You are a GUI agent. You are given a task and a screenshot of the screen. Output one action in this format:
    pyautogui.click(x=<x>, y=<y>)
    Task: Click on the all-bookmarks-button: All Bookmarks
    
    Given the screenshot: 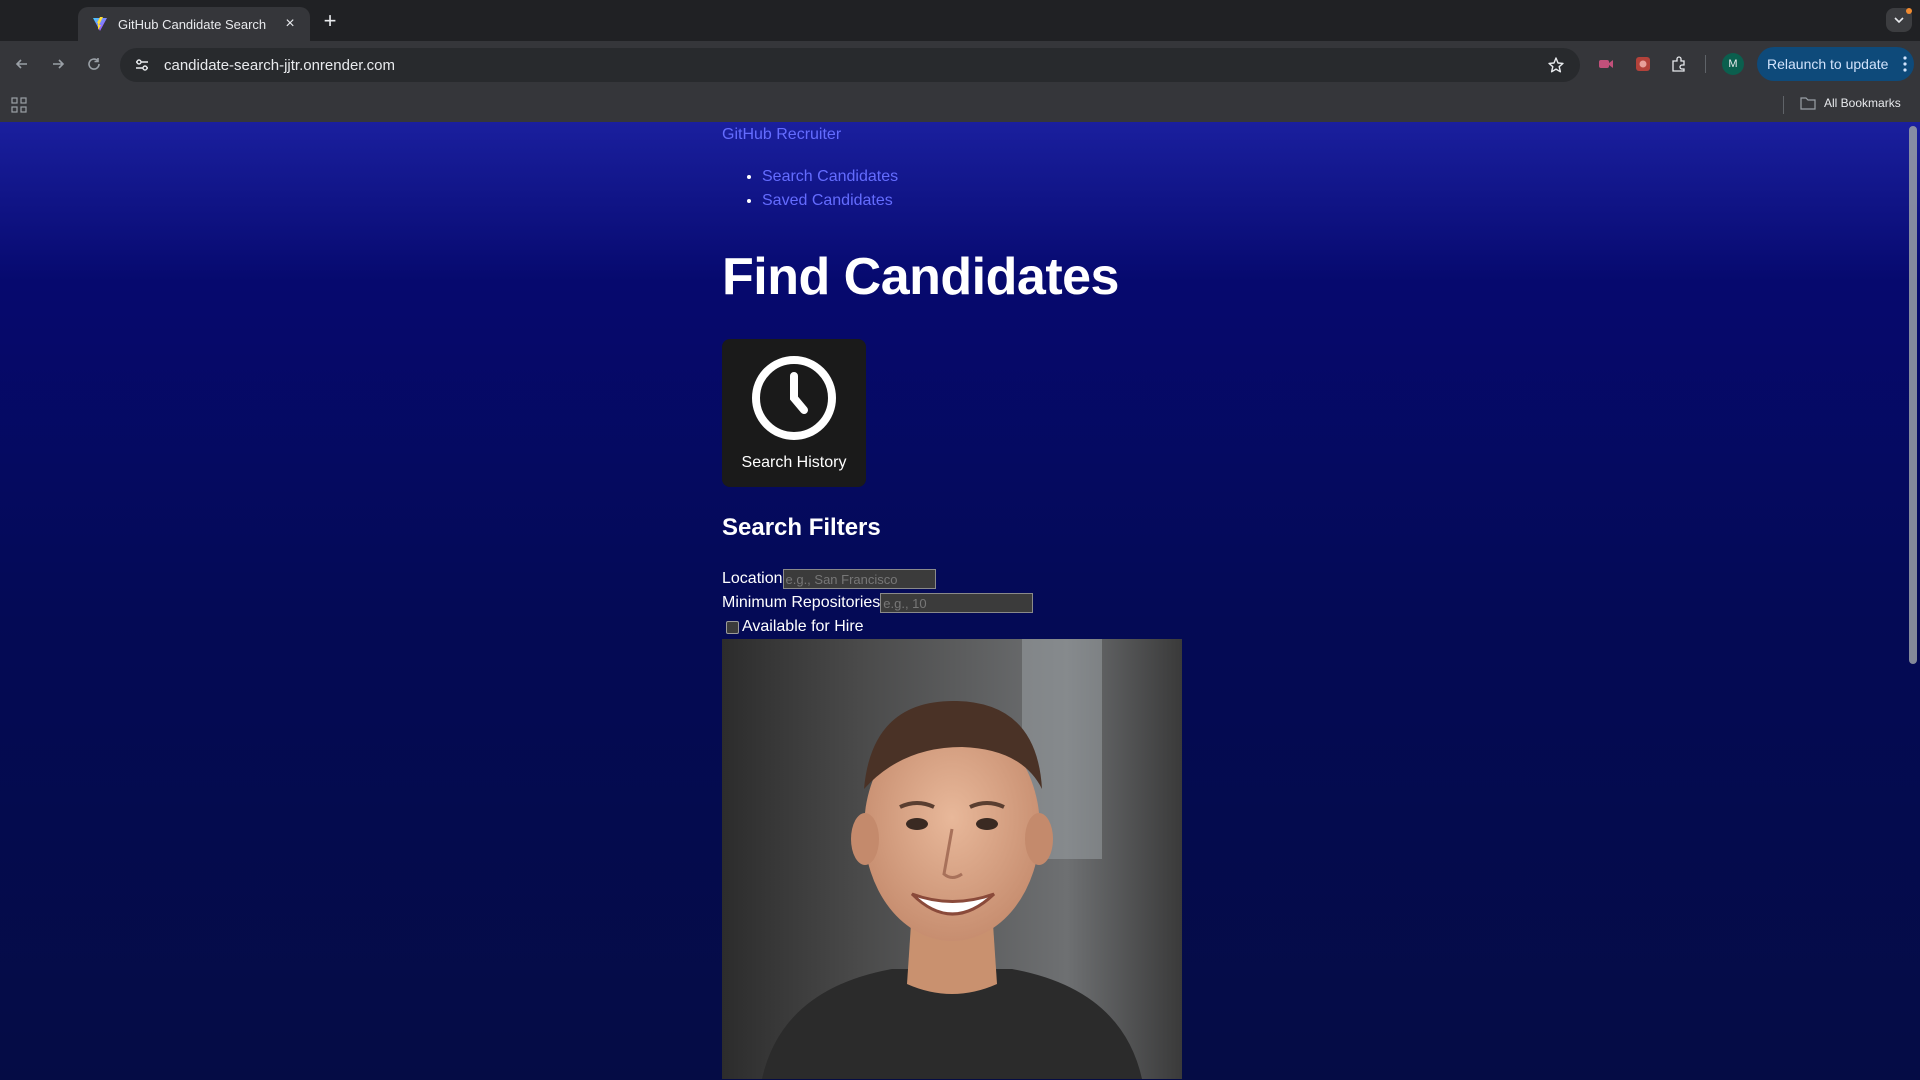 What is the action you would take?
    pyautogui.click(x=1850, y=103)
    